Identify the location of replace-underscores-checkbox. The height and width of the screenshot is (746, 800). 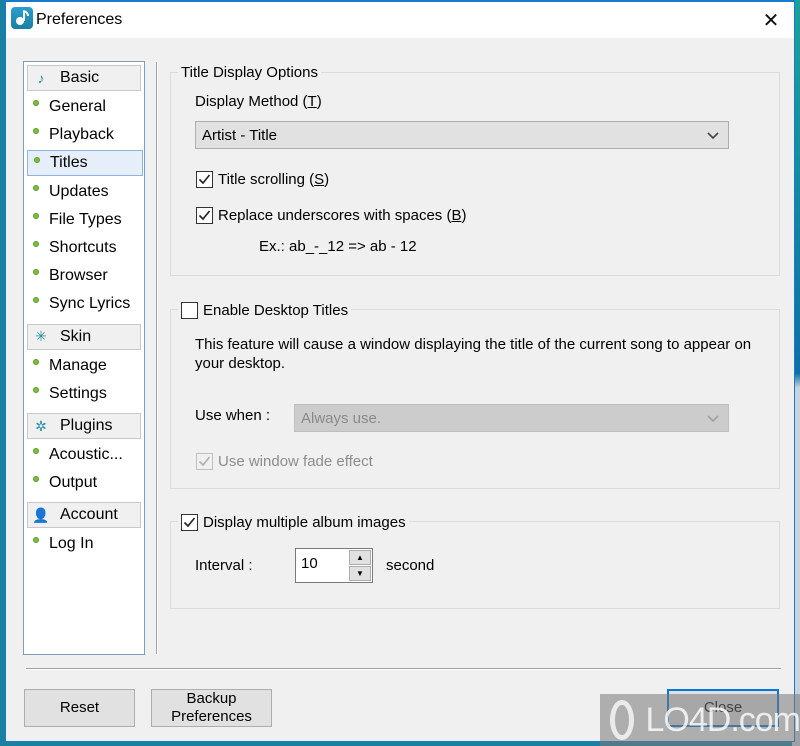
(204, 215).